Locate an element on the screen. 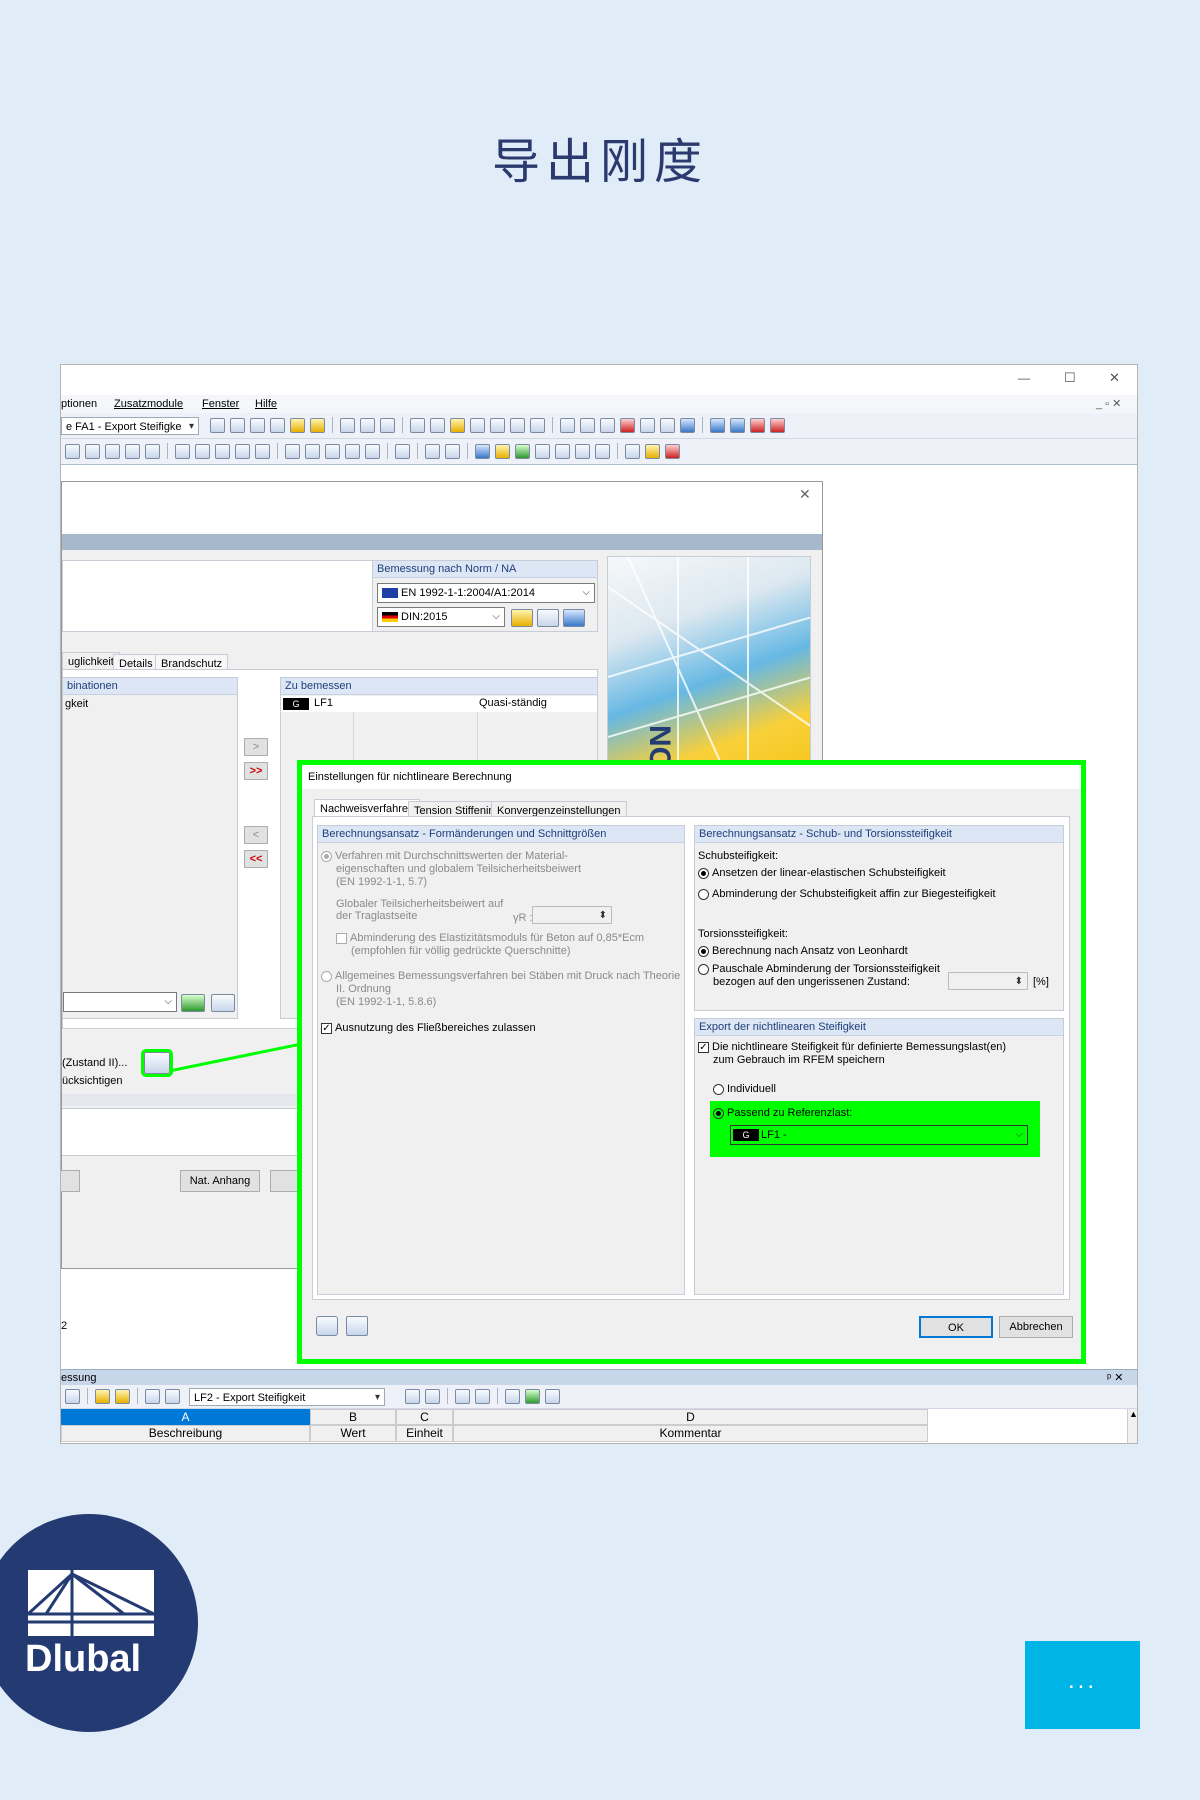 This screenshot has width=1200, height=1800. table-tool4-icon is located at coordinates (152, 1396).